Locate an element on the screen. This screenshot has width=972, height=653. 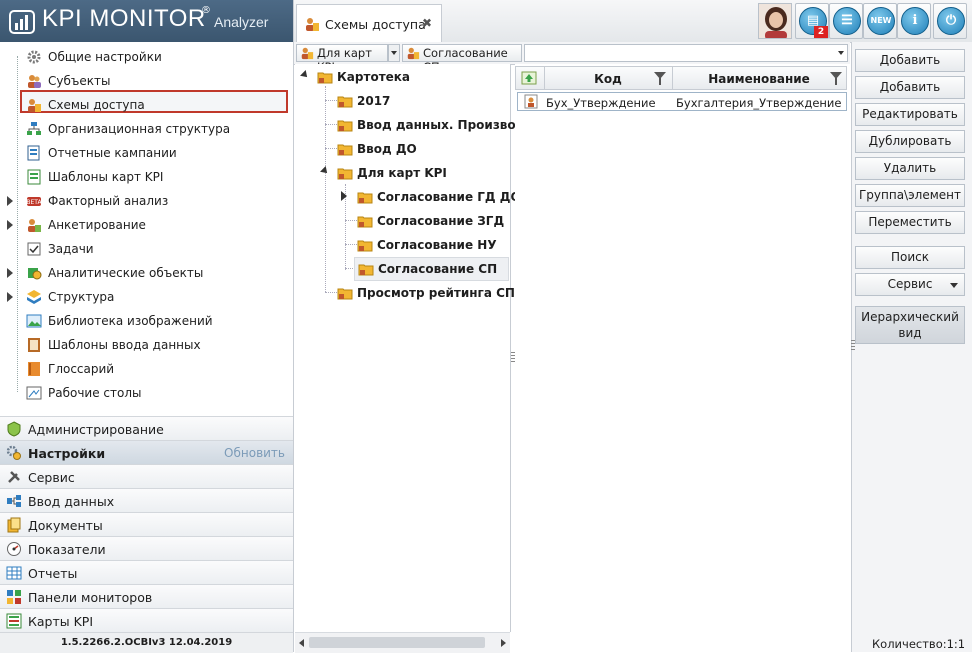
tree-node-label: Ввод данных. Производст is located at coordinates (448, 125).